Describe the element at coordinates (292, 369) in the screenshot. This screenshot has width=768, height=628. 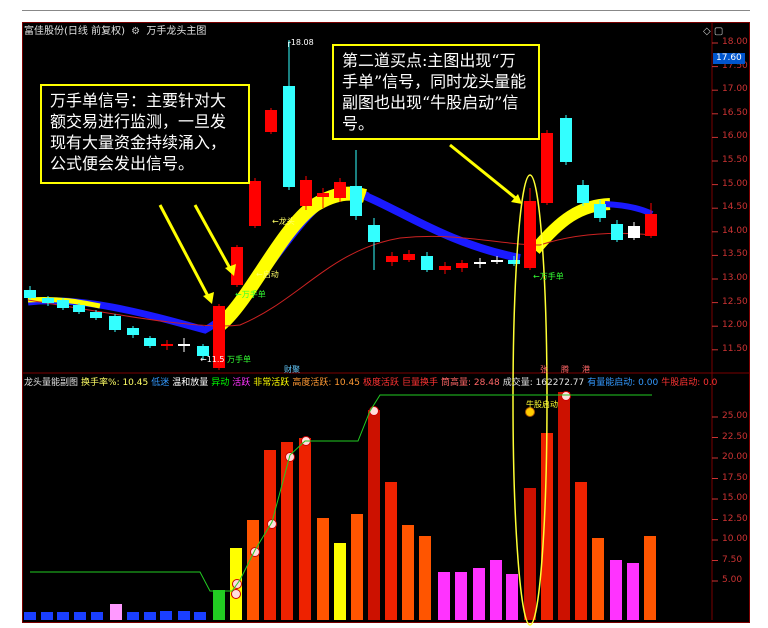
I see `caijing-label: 财聚` at that location.